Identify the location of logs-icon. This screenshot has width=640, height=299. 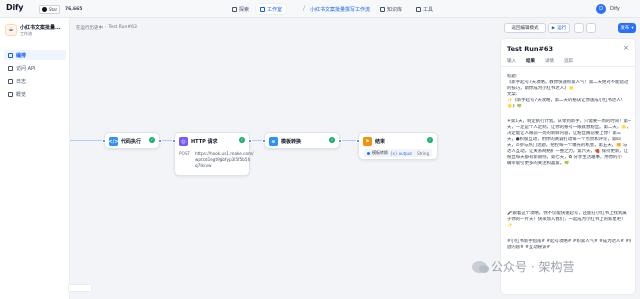
(10, 81).